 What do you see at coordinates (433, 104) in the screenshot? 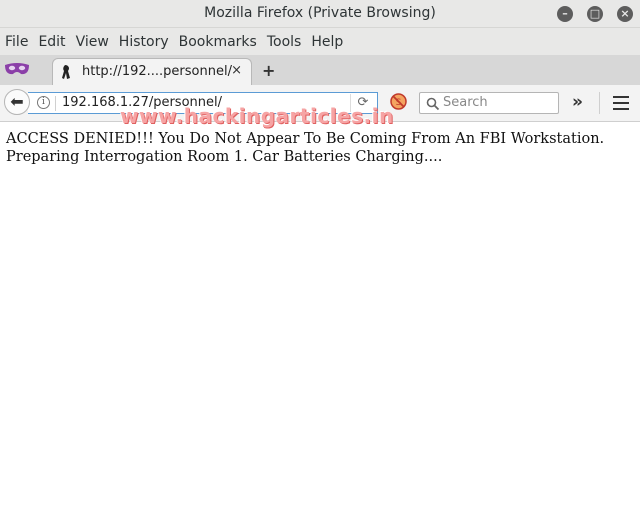
I see `search-icon` at bounding box center [433, 104].